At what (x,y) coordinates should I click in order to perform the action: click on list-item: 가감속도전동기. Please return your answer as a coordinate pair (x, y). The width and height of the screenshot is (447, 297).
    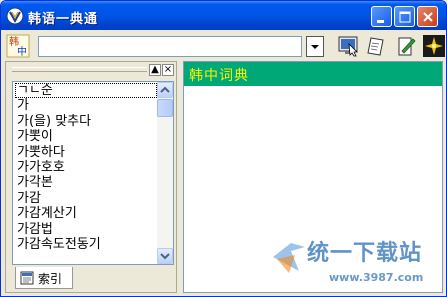
    Looking at the image, I should click on (86, 244).